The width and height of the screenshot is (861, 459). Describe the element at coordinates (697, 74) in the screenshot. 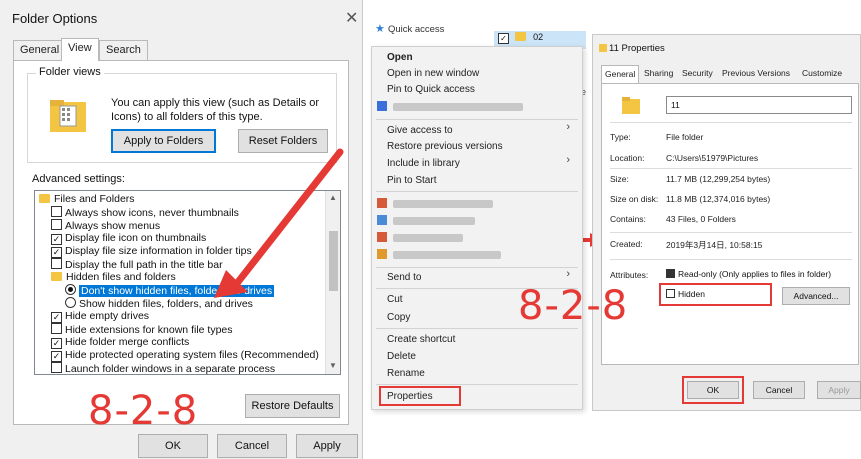

I see `tab-security: Security` at that location.